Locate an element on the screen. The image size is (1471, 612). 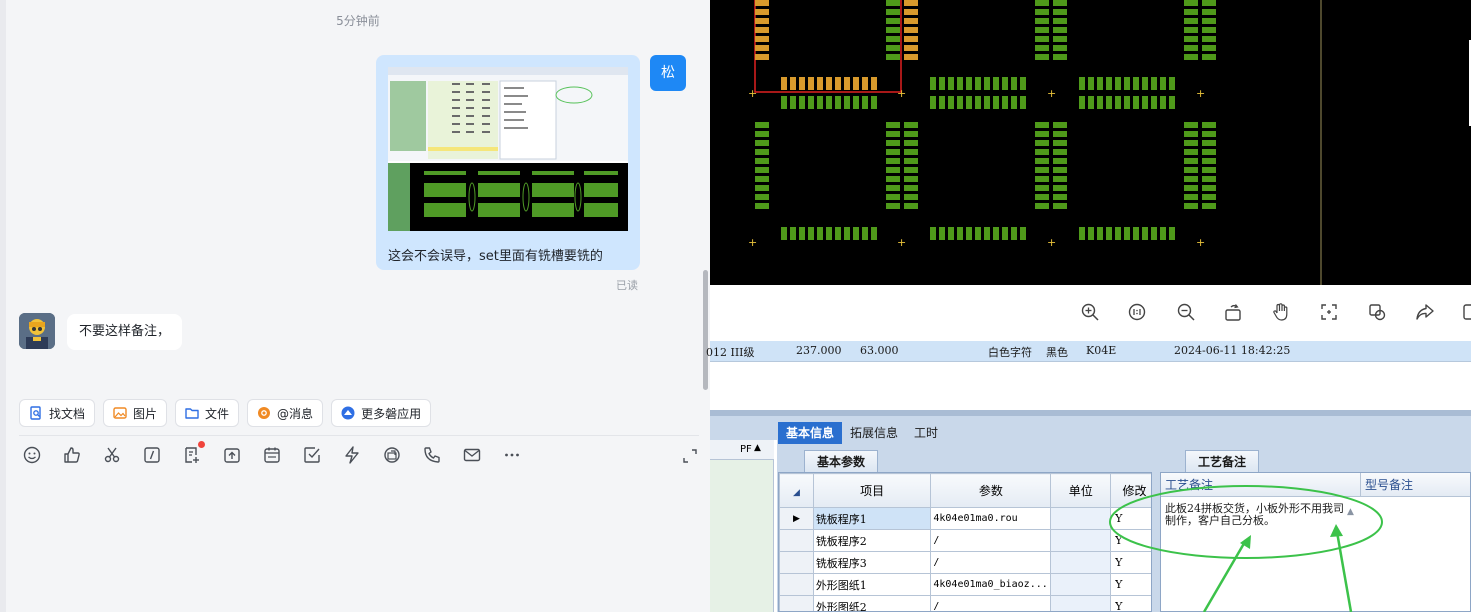
param-item-cell: 外形图纸2 is located at coordinates (872, 603).